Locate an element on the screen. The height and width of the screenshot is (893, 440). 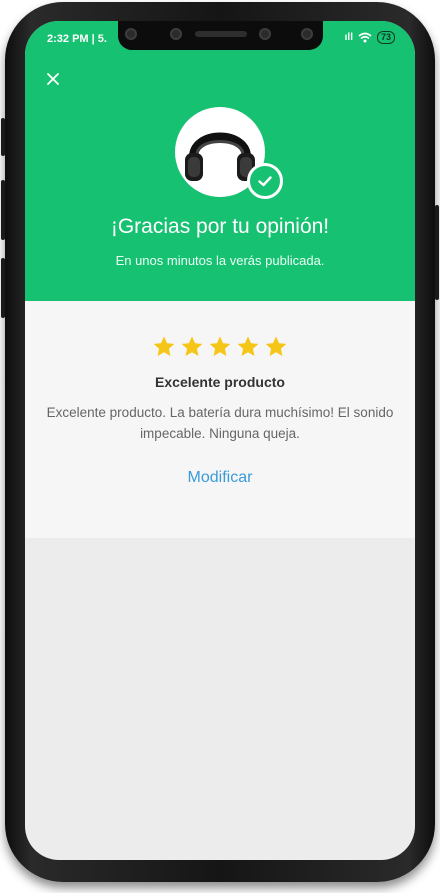
power-button is located at coordinates (3, 288).